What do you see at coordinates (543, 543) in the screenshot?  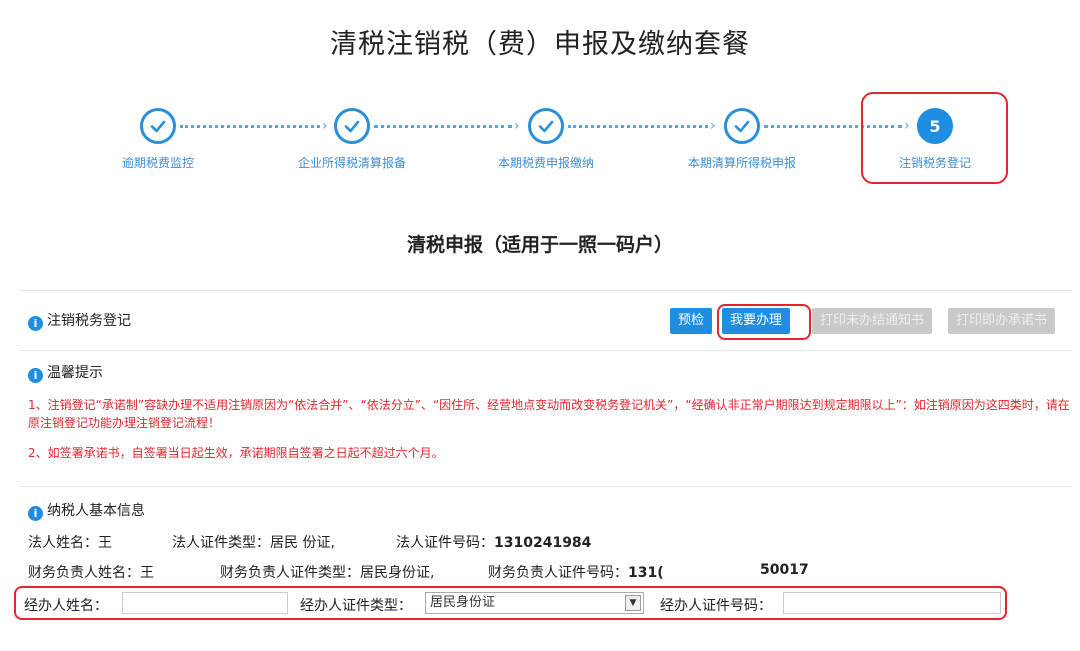 I see `legal-id-no-value: 1310241984` at bounding box center [543, 543].